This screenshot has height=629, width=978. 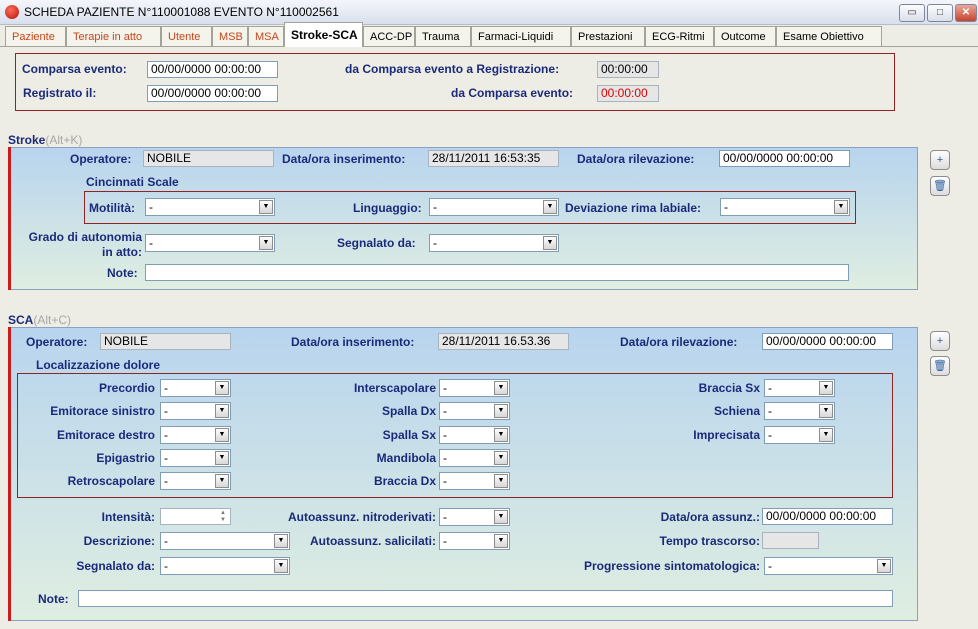 What do you see at coordinates (266, 36) in the screenshot?
I see `tab-msa: MSA` at bounding box center [266, 36].